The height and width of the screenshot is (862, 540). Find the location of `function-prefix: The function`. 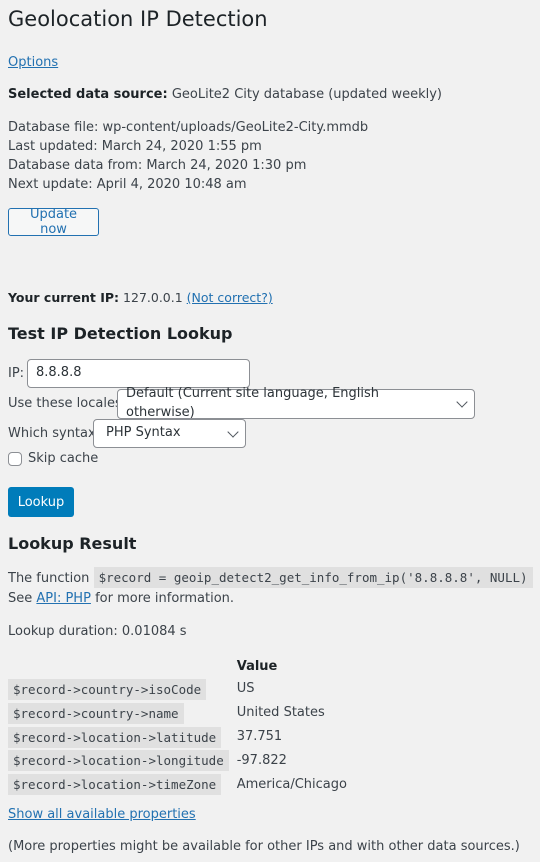

function-prefix: The function is located at coordinates (49, 578).